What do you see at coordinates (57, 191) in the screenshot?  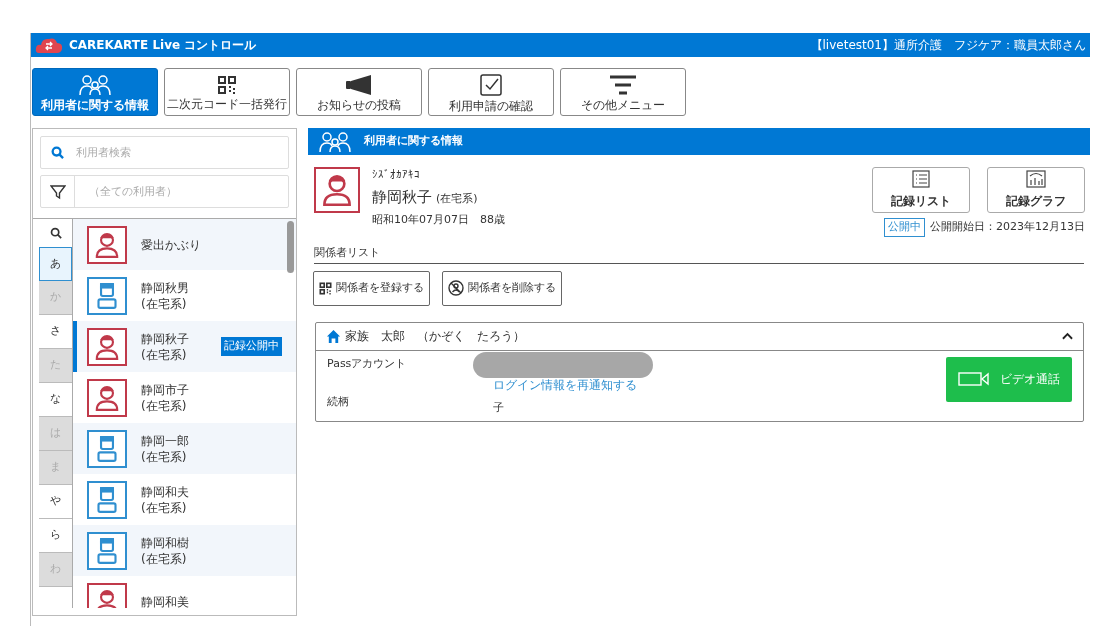 I see `filter-icon` at bounding box center [57, 191].